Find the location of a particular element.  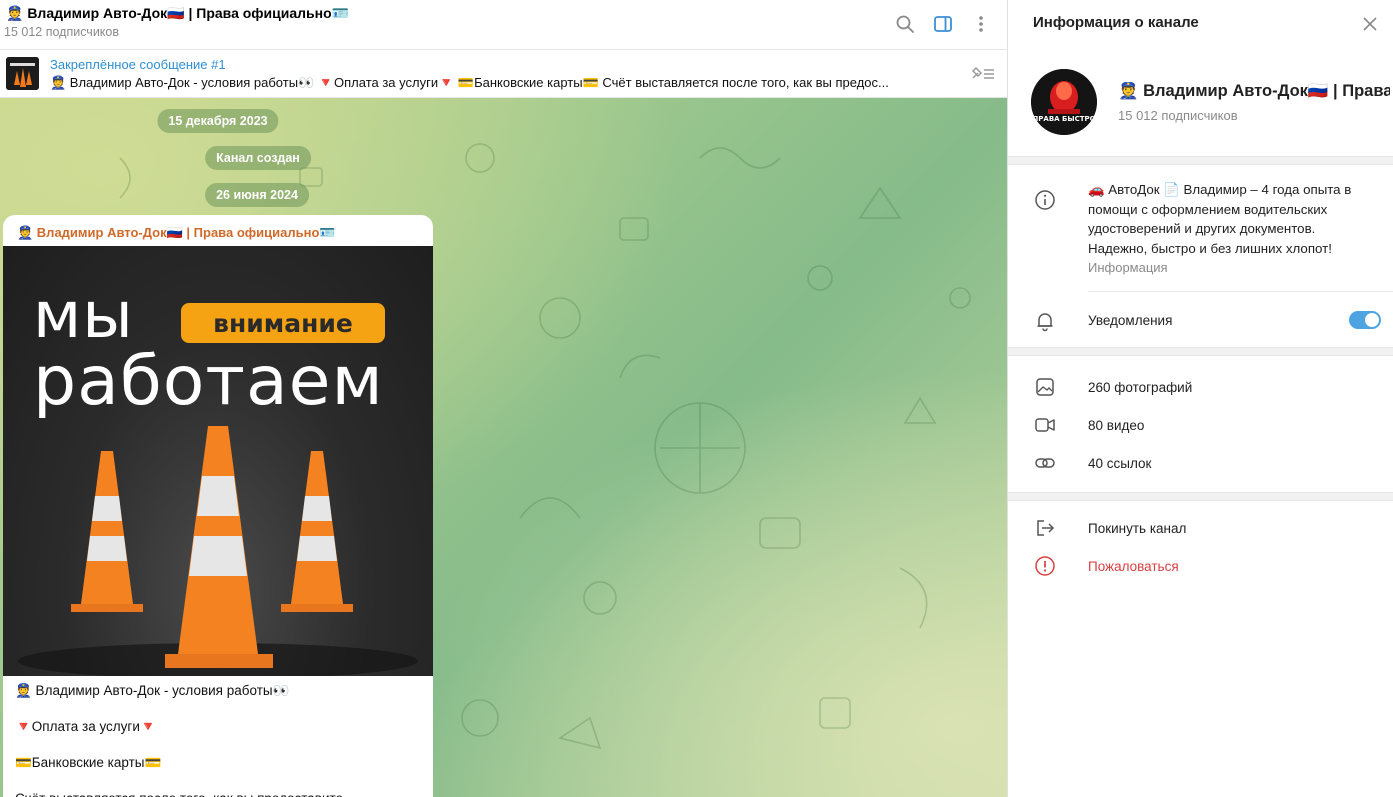

more-vertical-icon is located at coordinates (981, 24).